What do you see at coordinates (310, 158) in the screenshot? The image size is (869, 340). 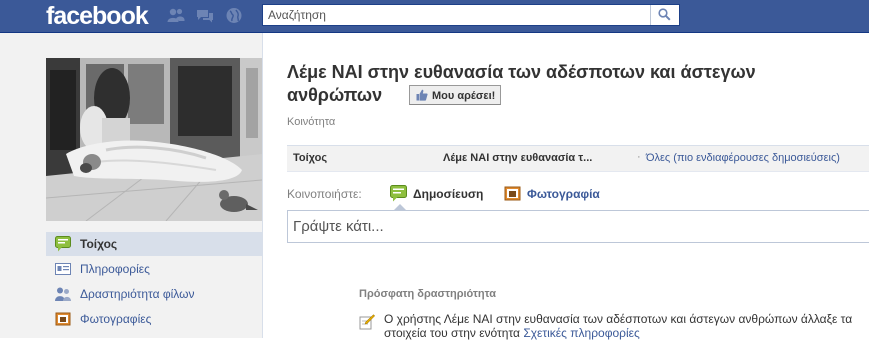 I see `tab-wall: Τοίχος` at bounding box center [310, 158].